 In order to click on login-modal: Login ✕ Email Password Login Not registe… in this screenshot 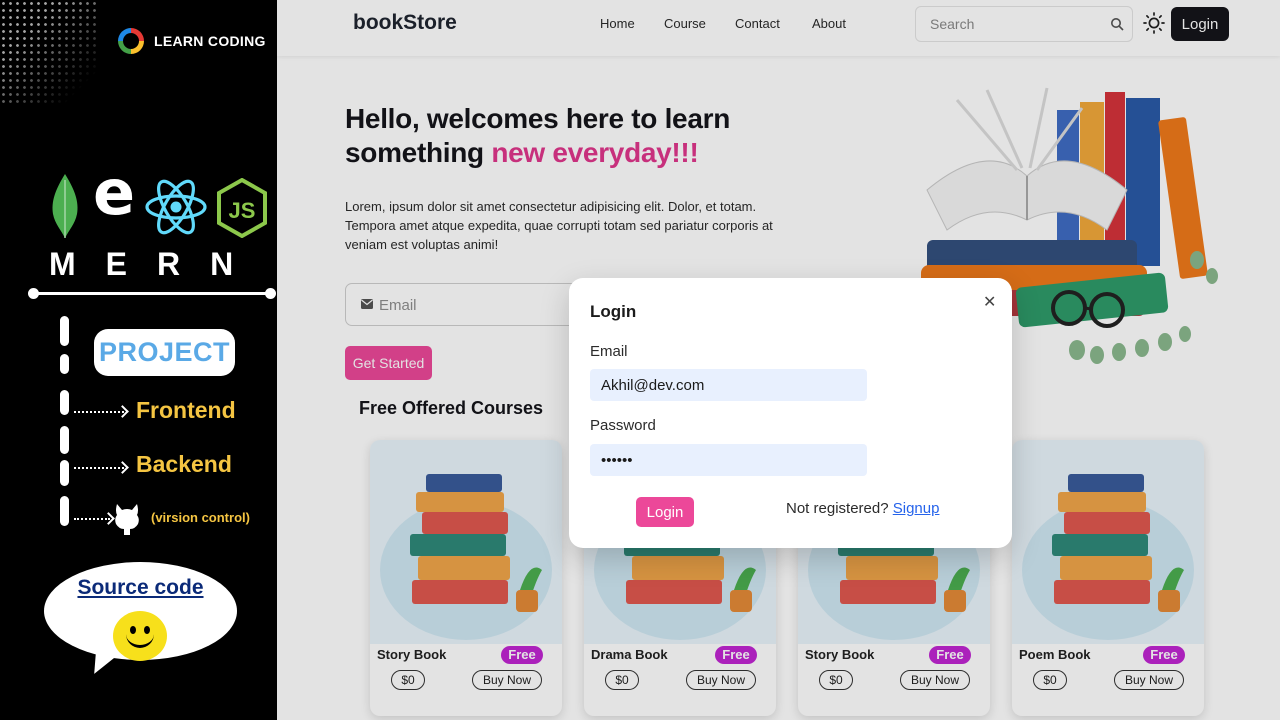, I will do `click(790, 413)`.